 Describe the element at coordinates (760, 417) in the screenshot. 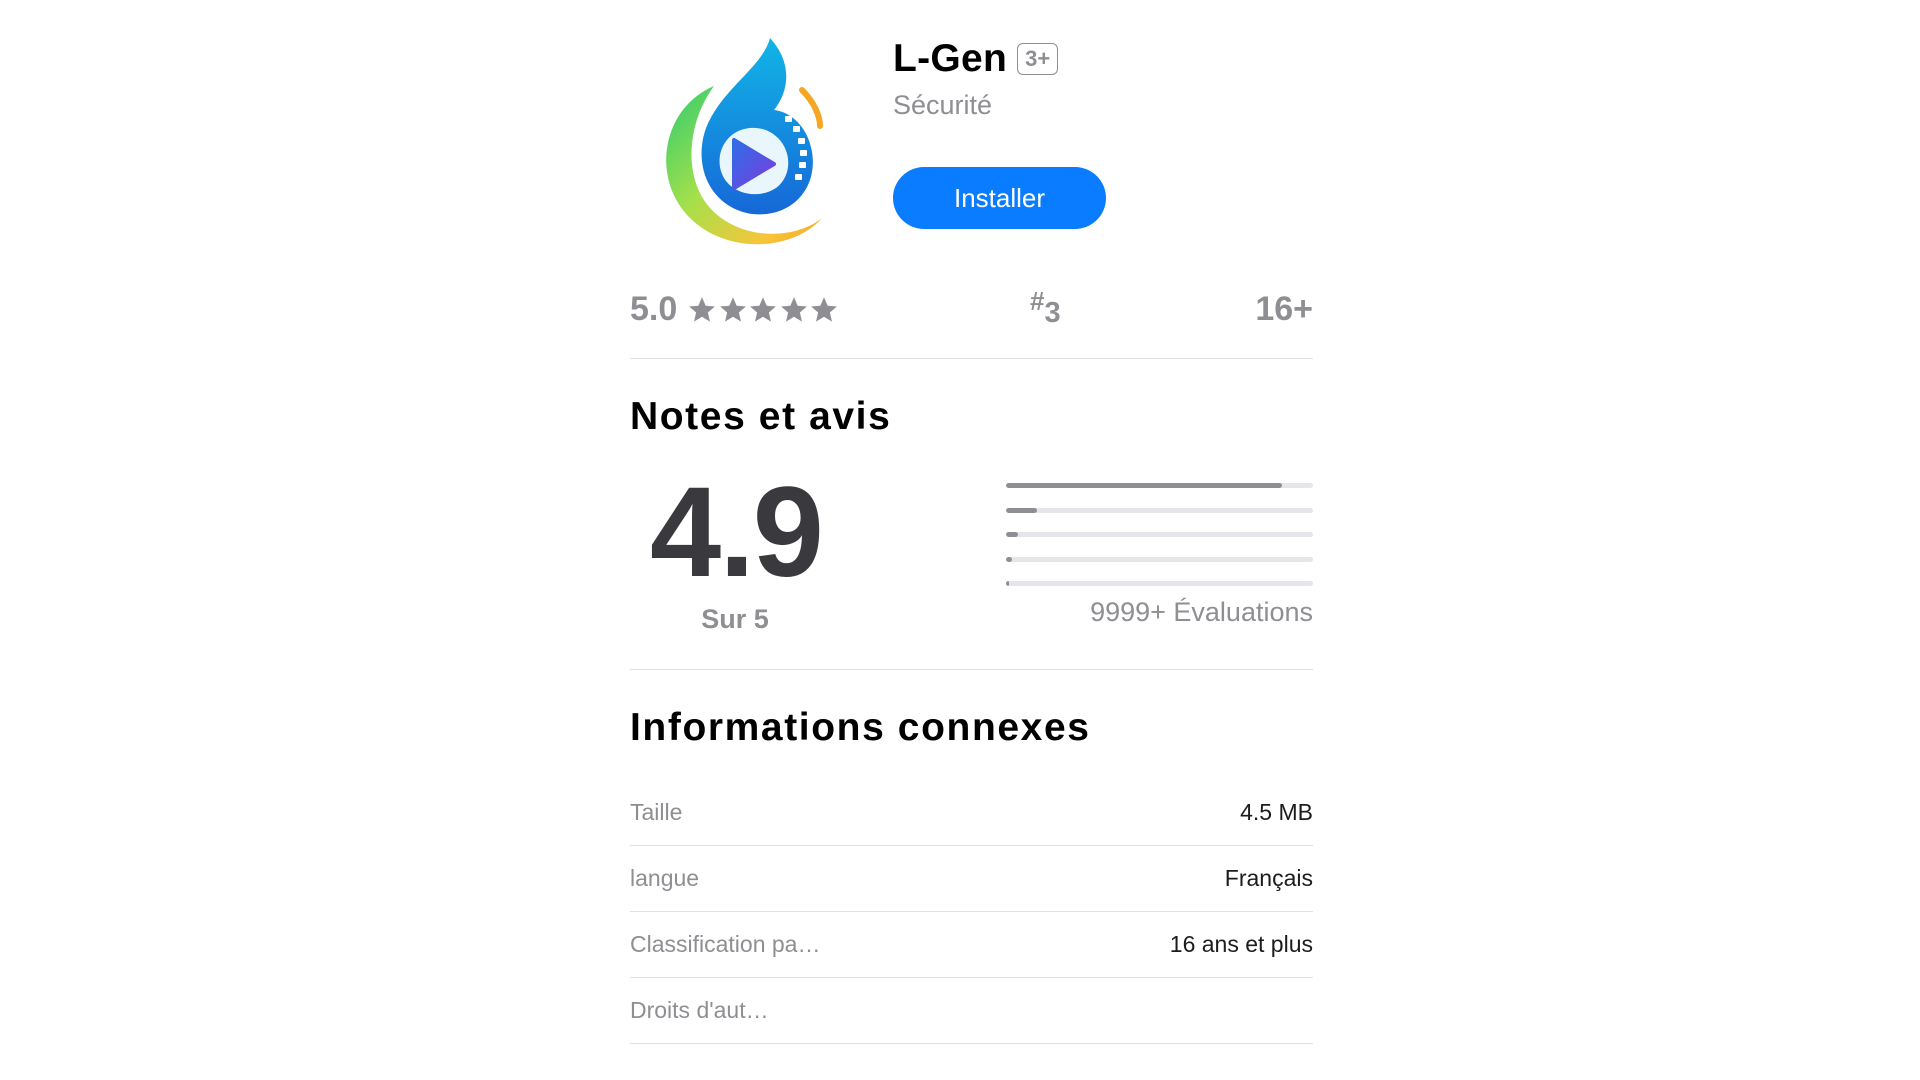

I see `ratings-title: Notes et avis` at that location.